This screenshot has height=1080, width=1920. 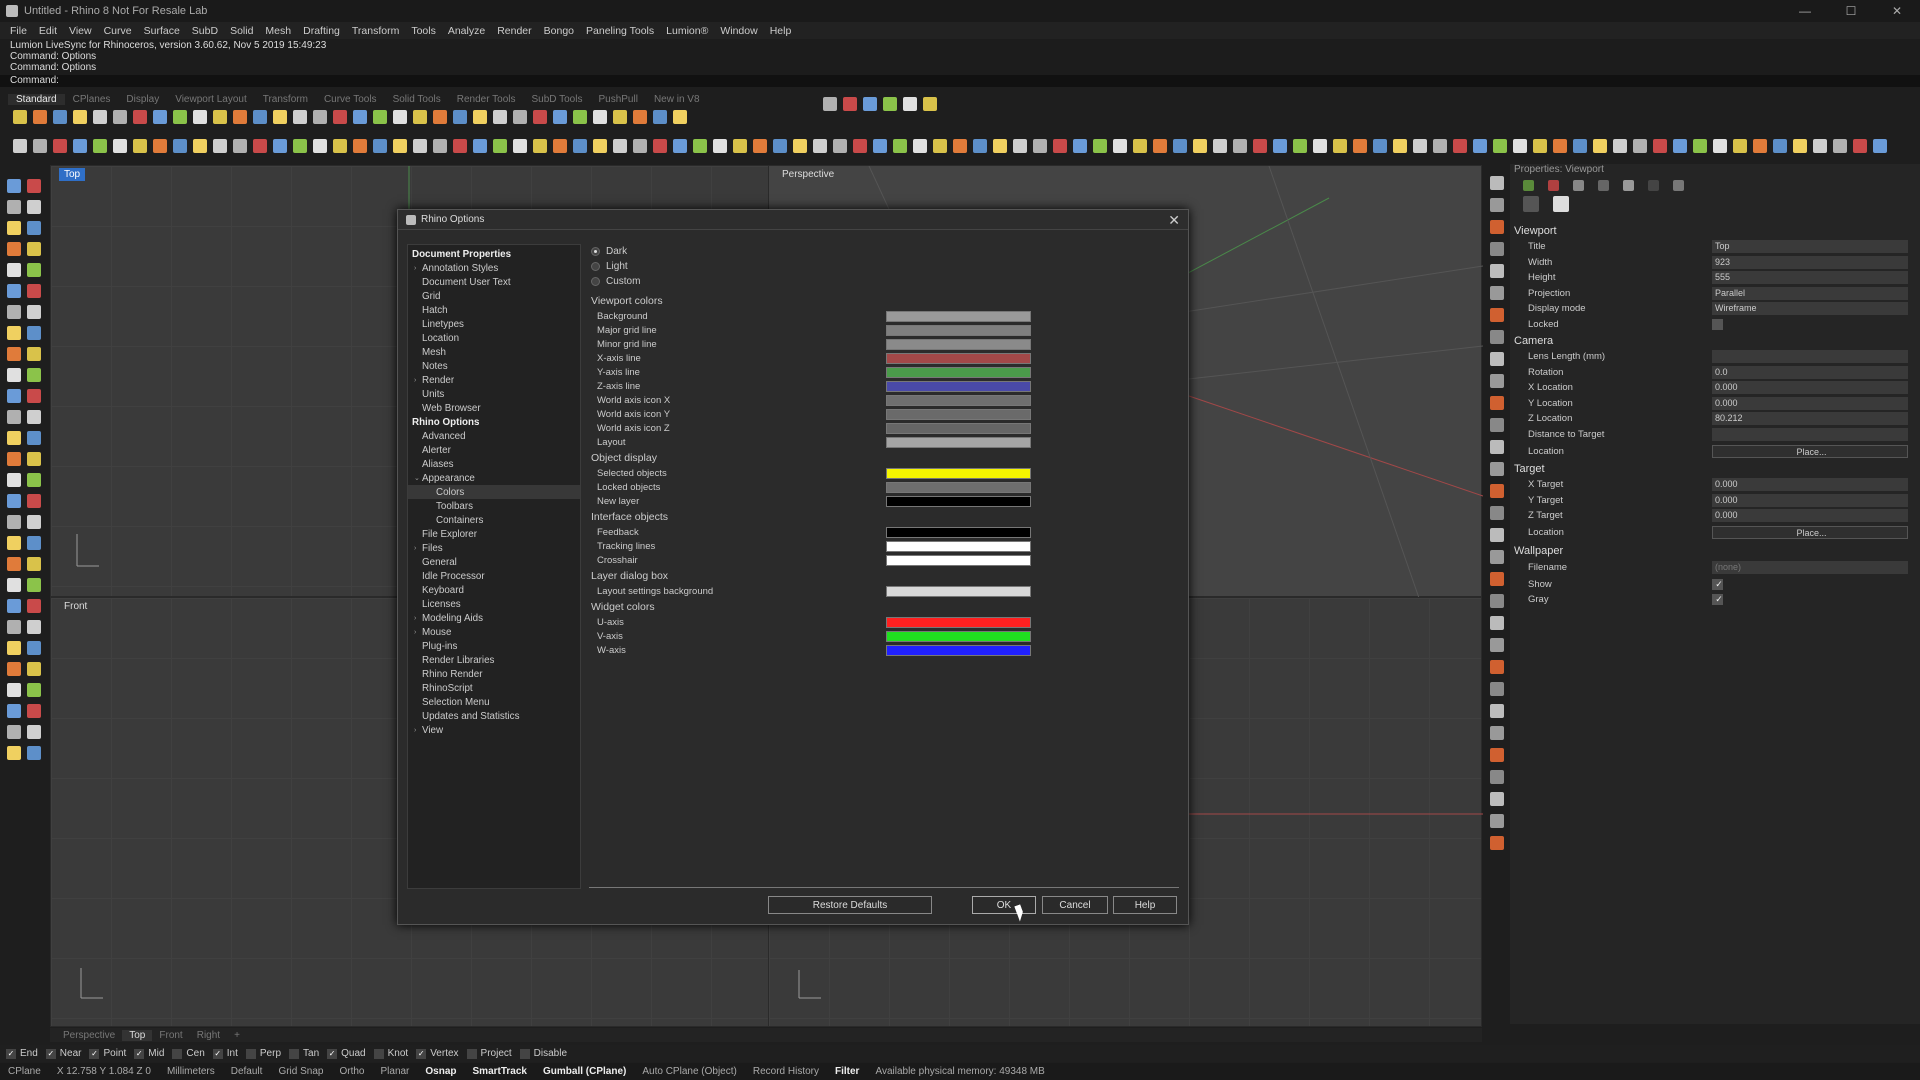 I want to click on grid-icon, so click(x=1653, y=185).